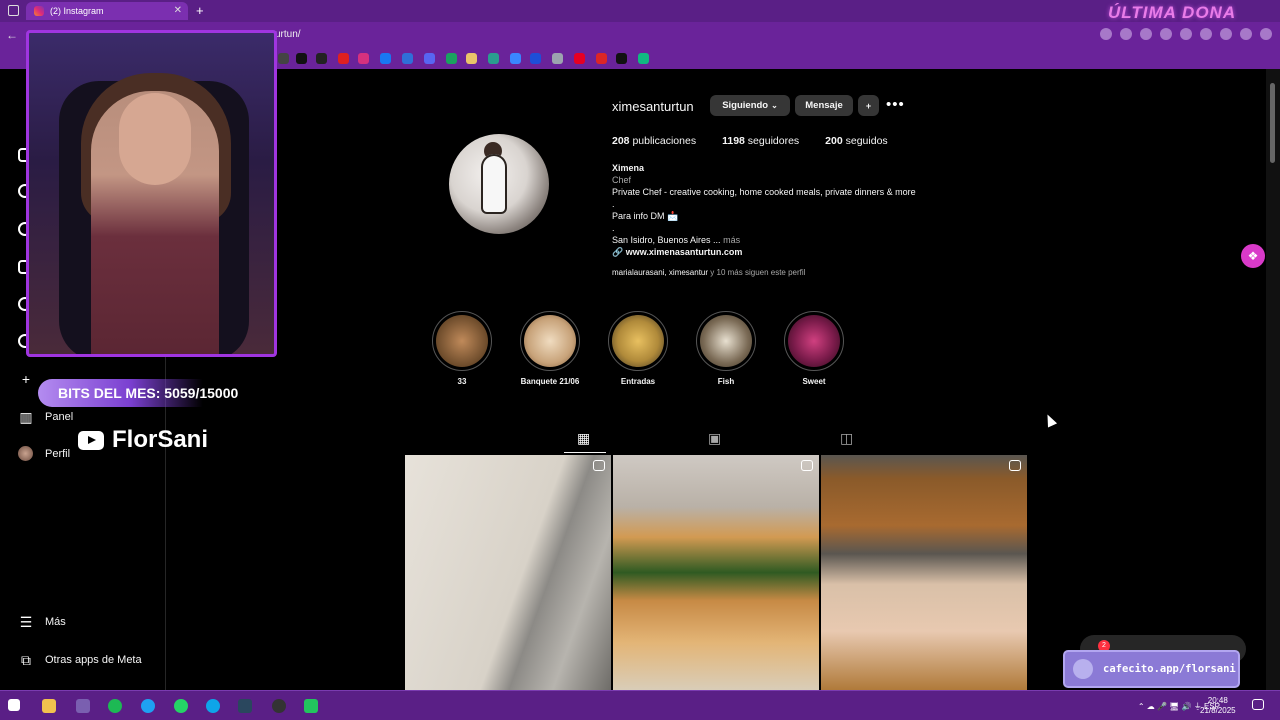 This screenshot has height=720, width=1280. Describe the element at coordinates (148, 706) in the screenshot. I see `edge-browser-icon` at that location.